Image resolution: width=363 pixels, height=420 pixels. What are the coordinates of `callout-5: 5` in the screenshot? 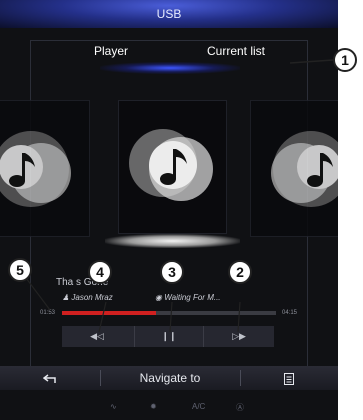 It's located at (20, 270).